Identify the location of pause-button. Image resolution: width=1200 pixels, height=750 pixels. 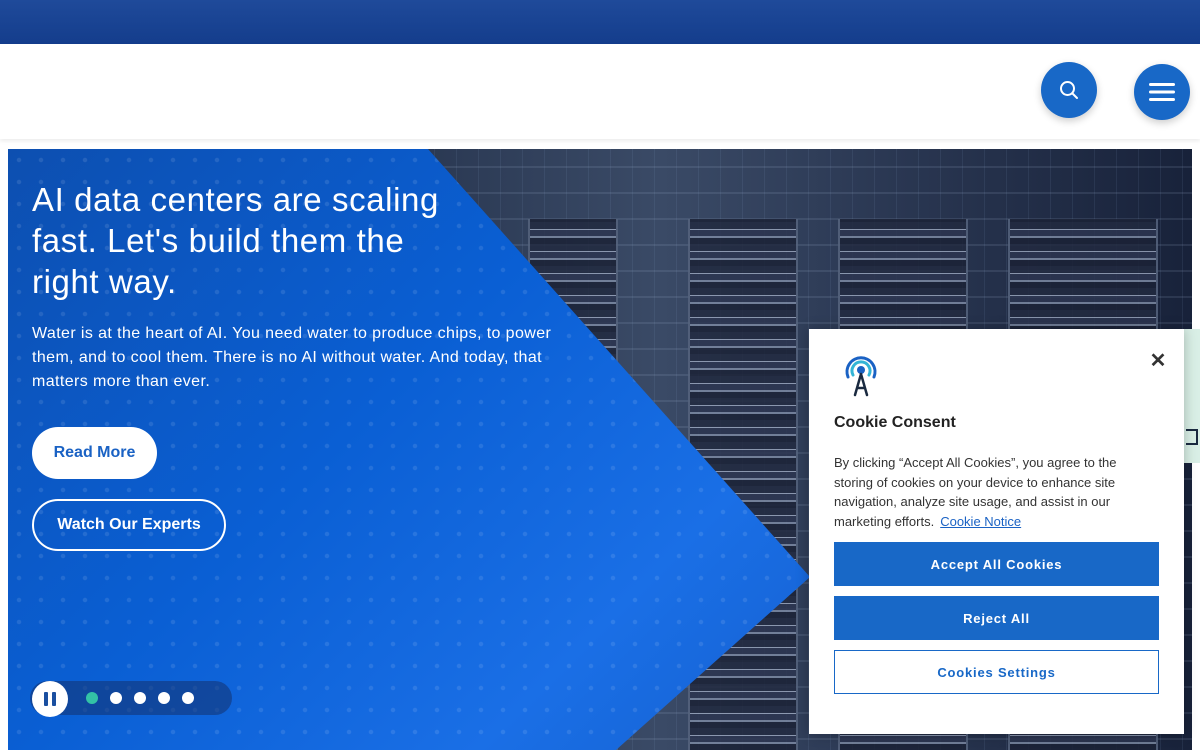
(50, 699).